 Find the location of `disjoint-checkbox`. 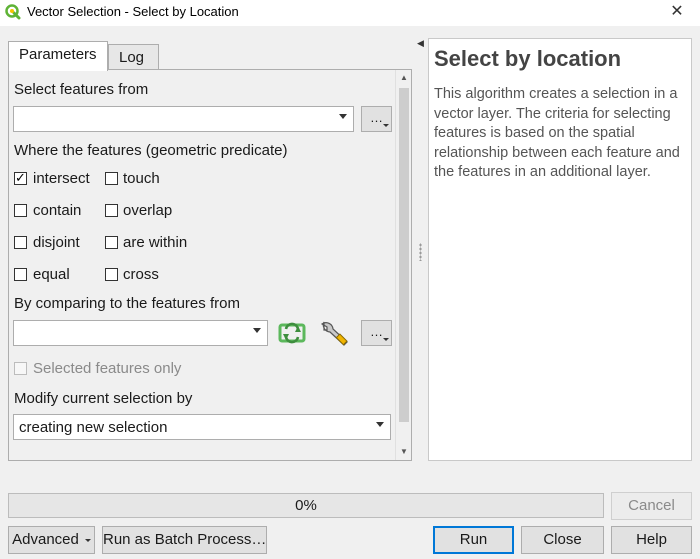

disjoint-checkbox is located at coordinates (20, 242).